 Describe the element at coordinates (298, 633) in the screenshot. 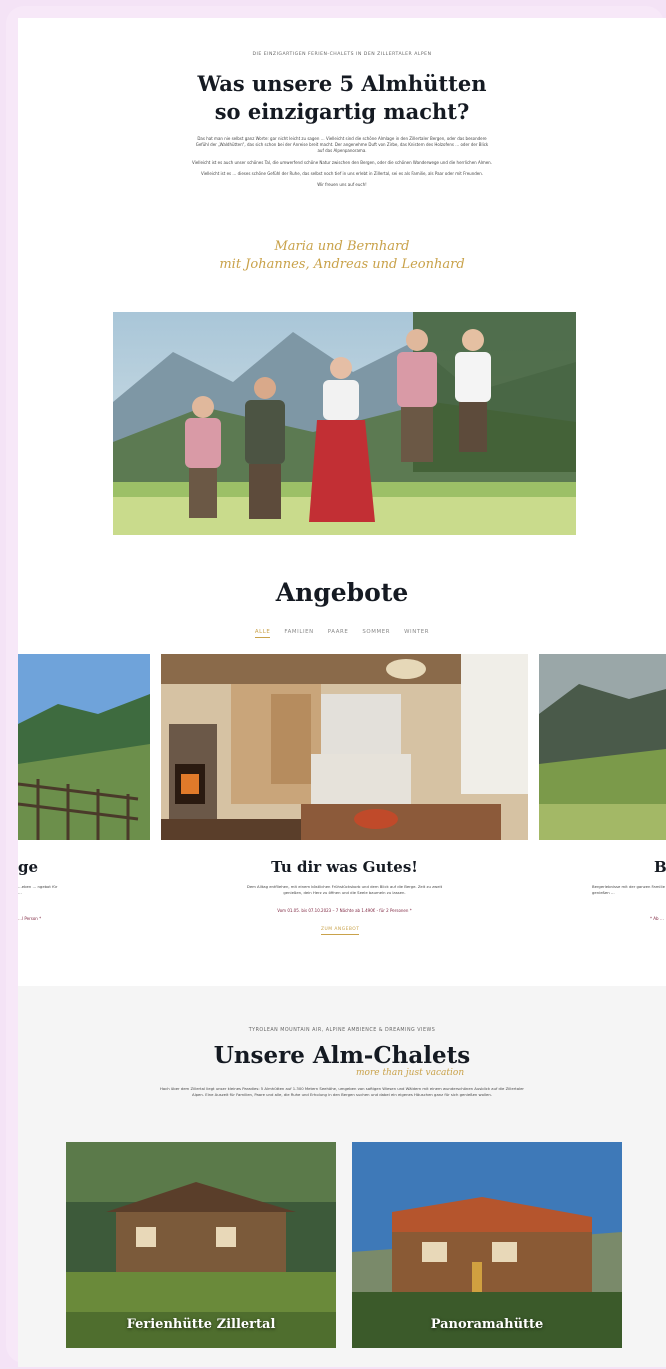

I see `tab-families: FAMILIEN` at that location.